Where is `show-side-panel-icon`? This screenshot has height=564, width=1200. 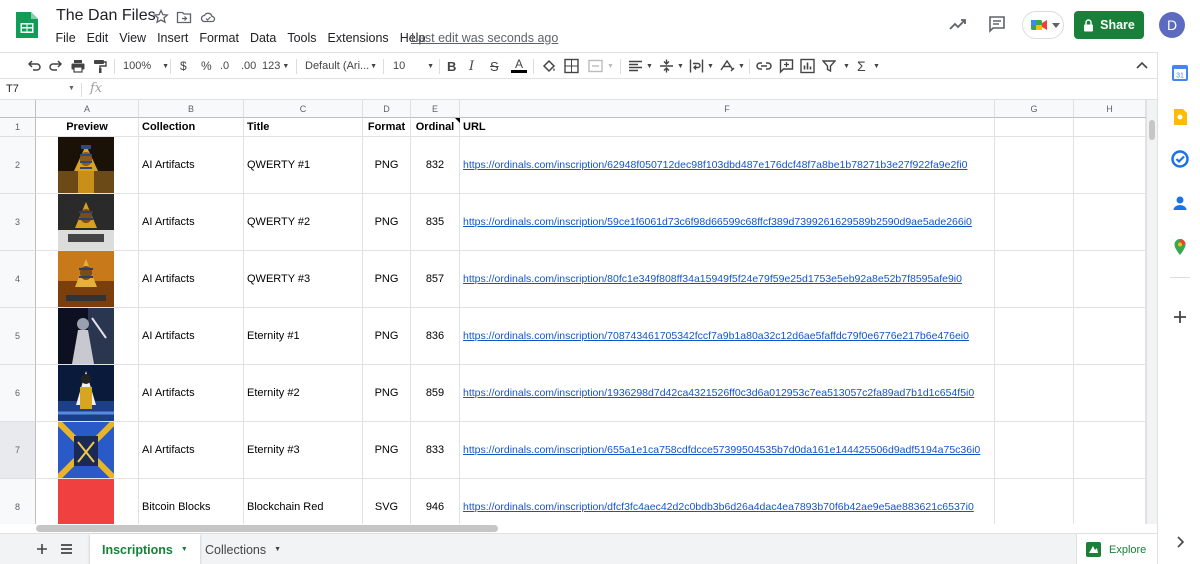
show-side-panel-icon is located at coordinates (1180, 542).